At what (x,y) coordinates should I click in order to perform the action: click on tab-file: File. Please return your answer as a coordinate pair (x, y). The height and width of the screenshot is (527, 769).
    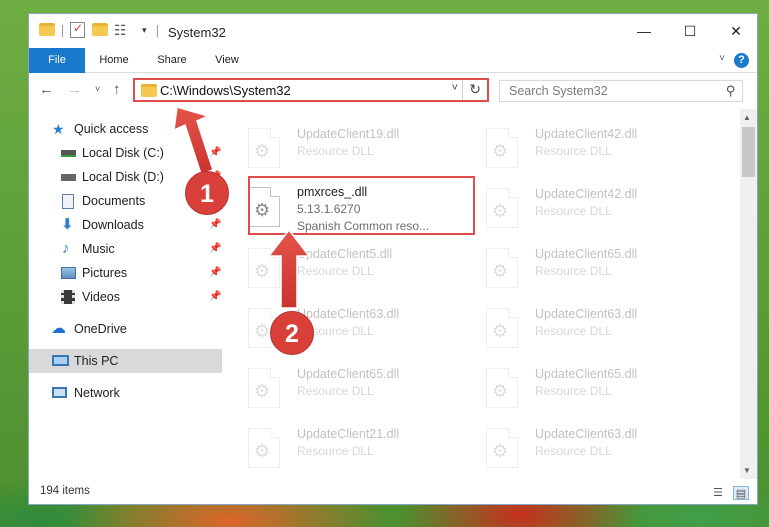
    Looking at the image, I should click on (57, 60).